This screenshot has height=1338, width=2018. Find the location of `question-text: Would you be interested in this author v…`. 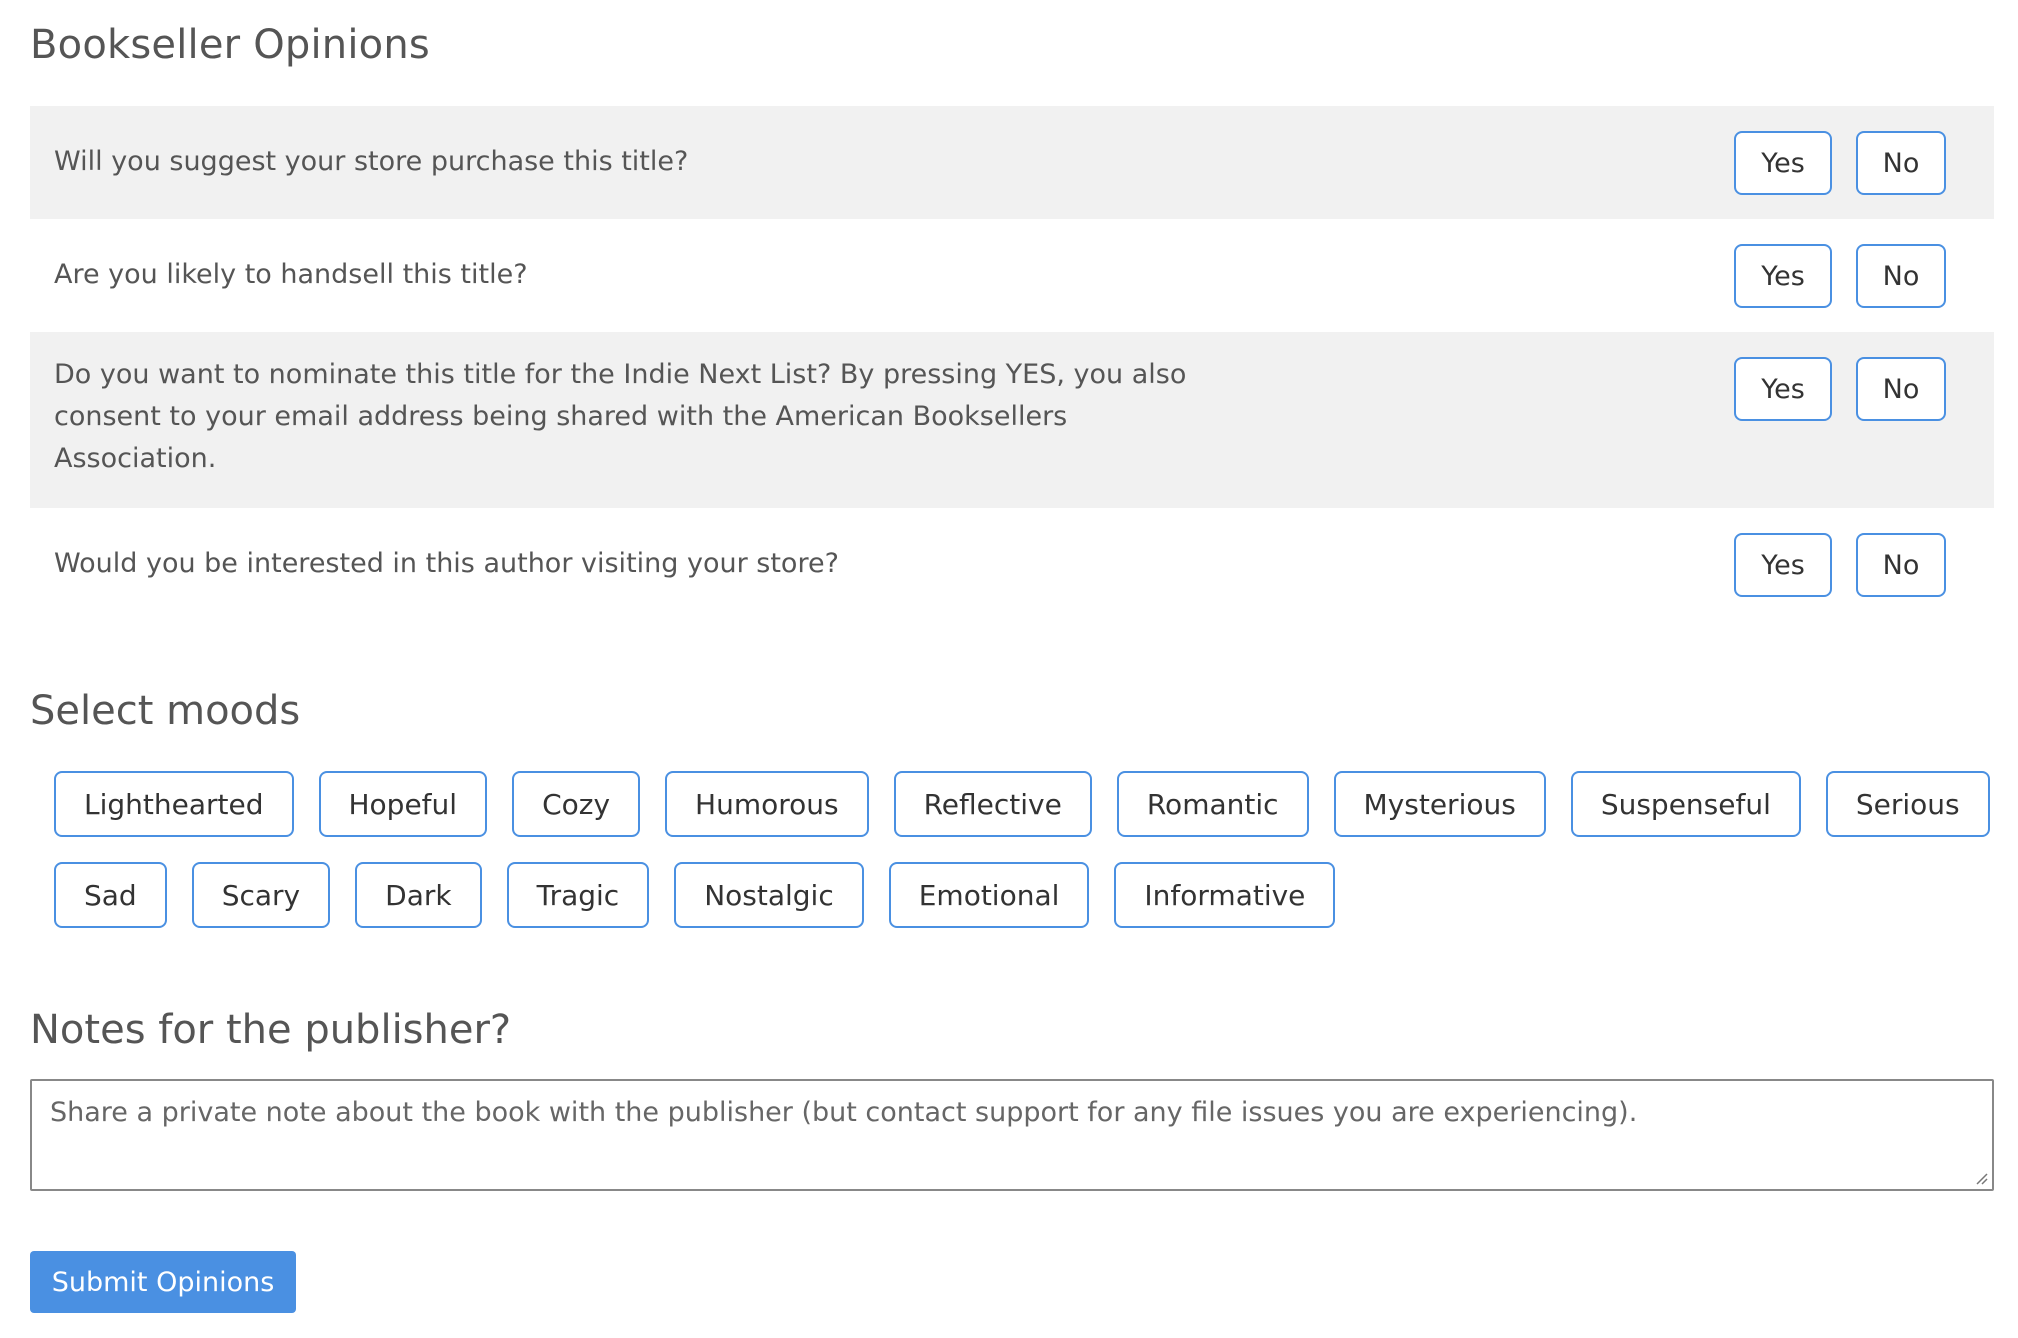

question-text: Would you be interested in this author v… is located at coordinates (446, 563).